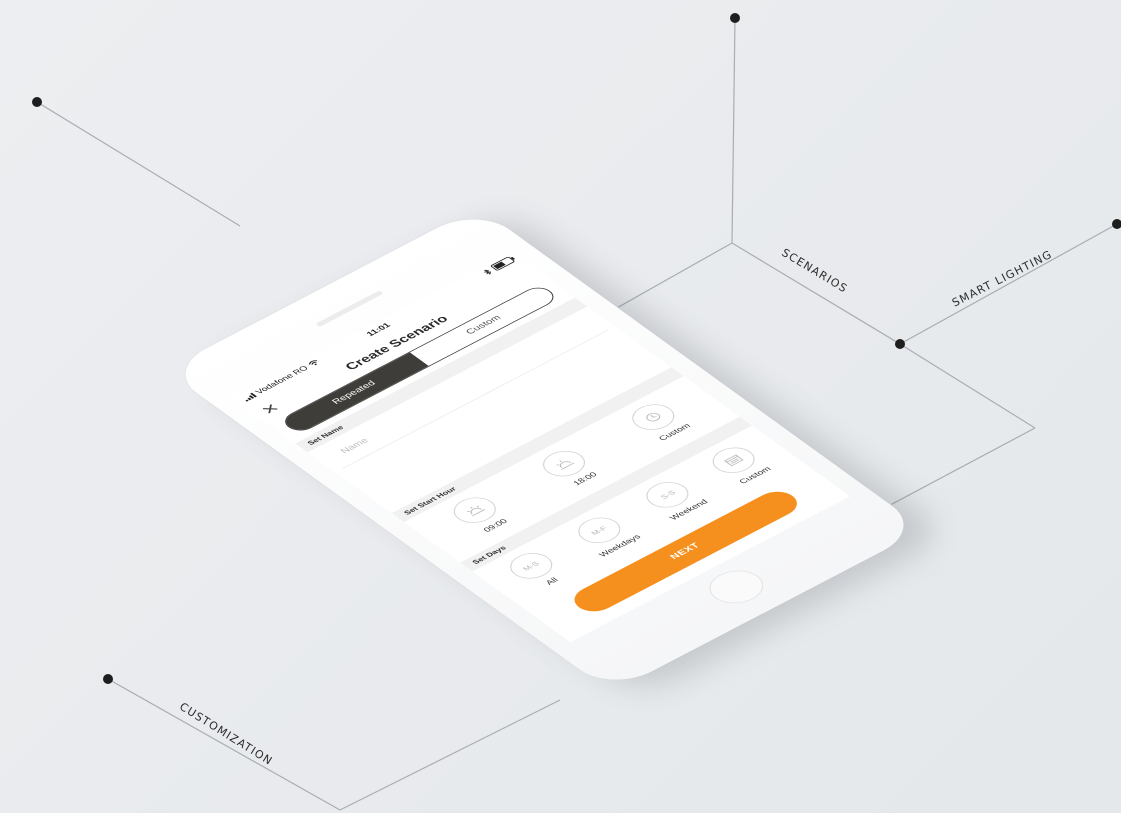  Describe the element at coordinates (551, 581) in the screenshot. I see `option-label: All` at that location.